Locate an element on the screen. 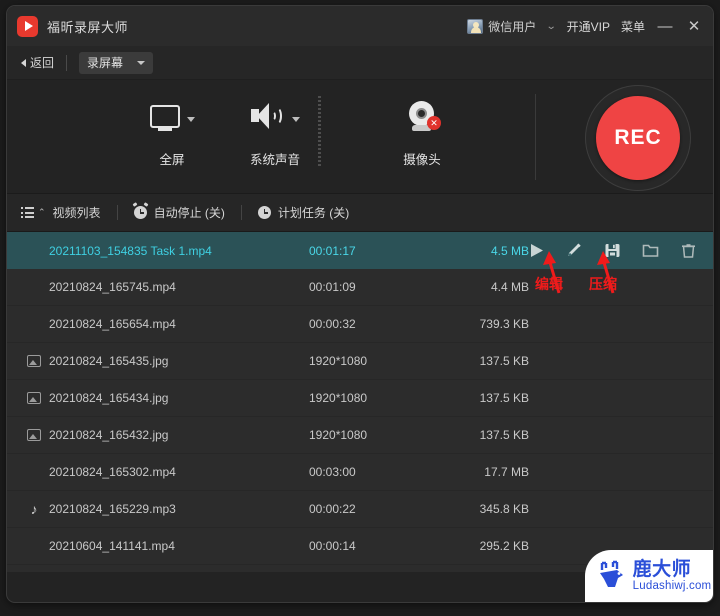 This screenshot has height=616, width=720. watermark-en-label: Ludashiwj.com is located at coordinates (672, 585).